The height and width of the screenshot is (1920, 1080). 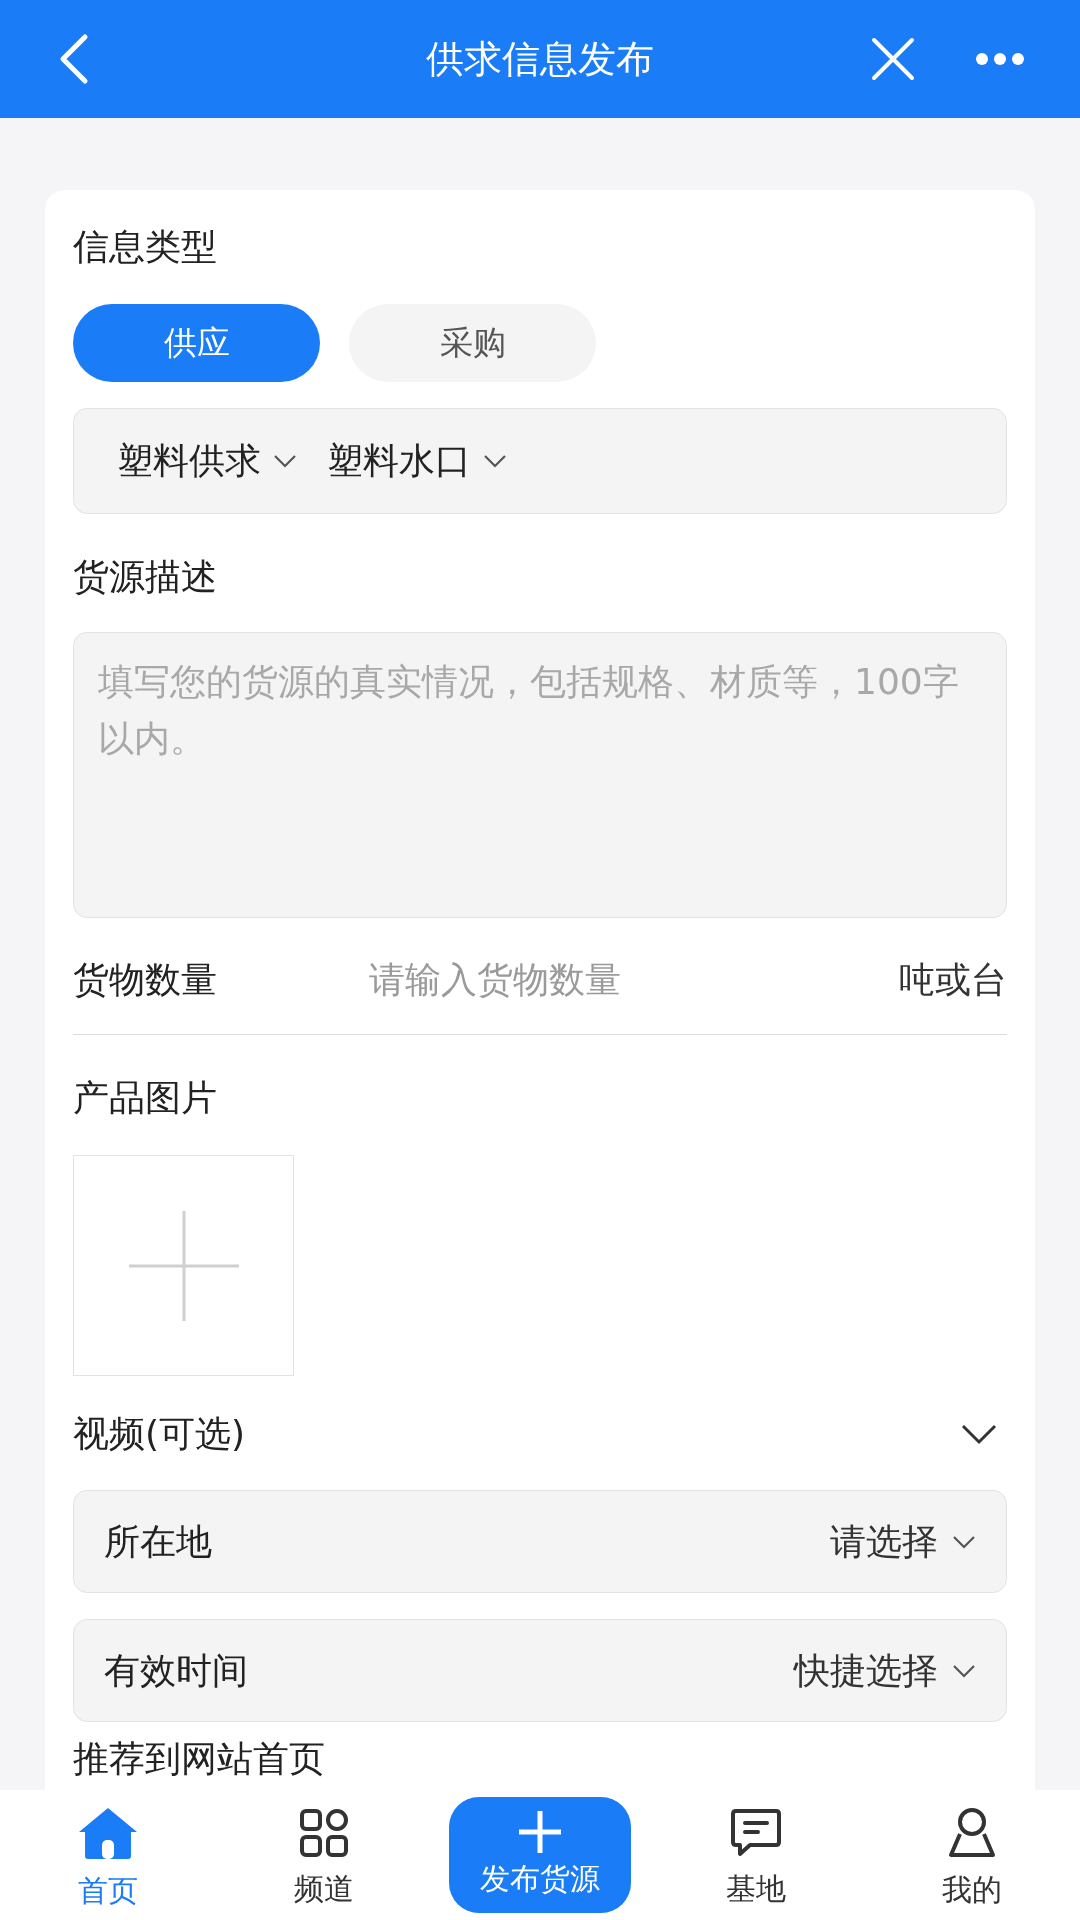 I want to click on close-button, so click(x=893, y=59).